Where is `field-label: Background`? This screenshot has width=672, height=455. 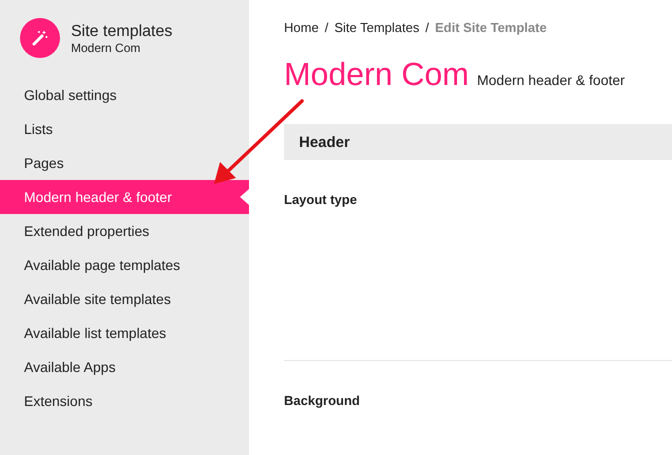 field-label: Background is located at coordinates (322, 400).